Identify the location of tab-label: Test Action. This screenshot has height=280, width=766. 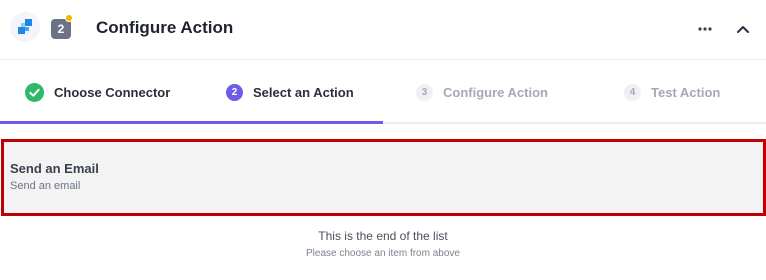
(686, 92).